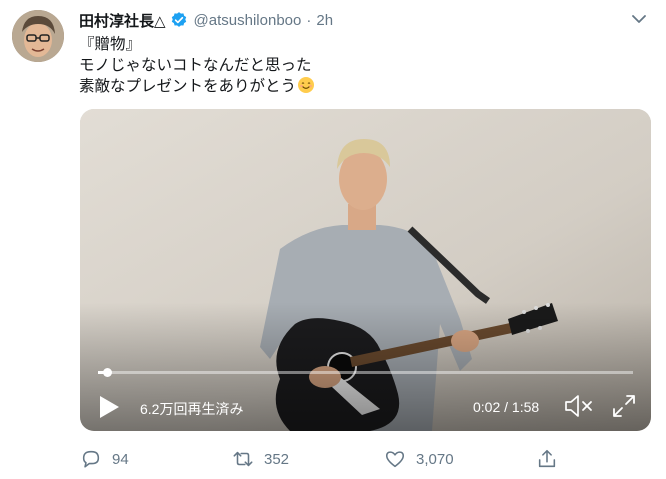  Describe the element at coordinates (248, 20) in the screenshot. I see `handle: @atsushilonboo` at that location.